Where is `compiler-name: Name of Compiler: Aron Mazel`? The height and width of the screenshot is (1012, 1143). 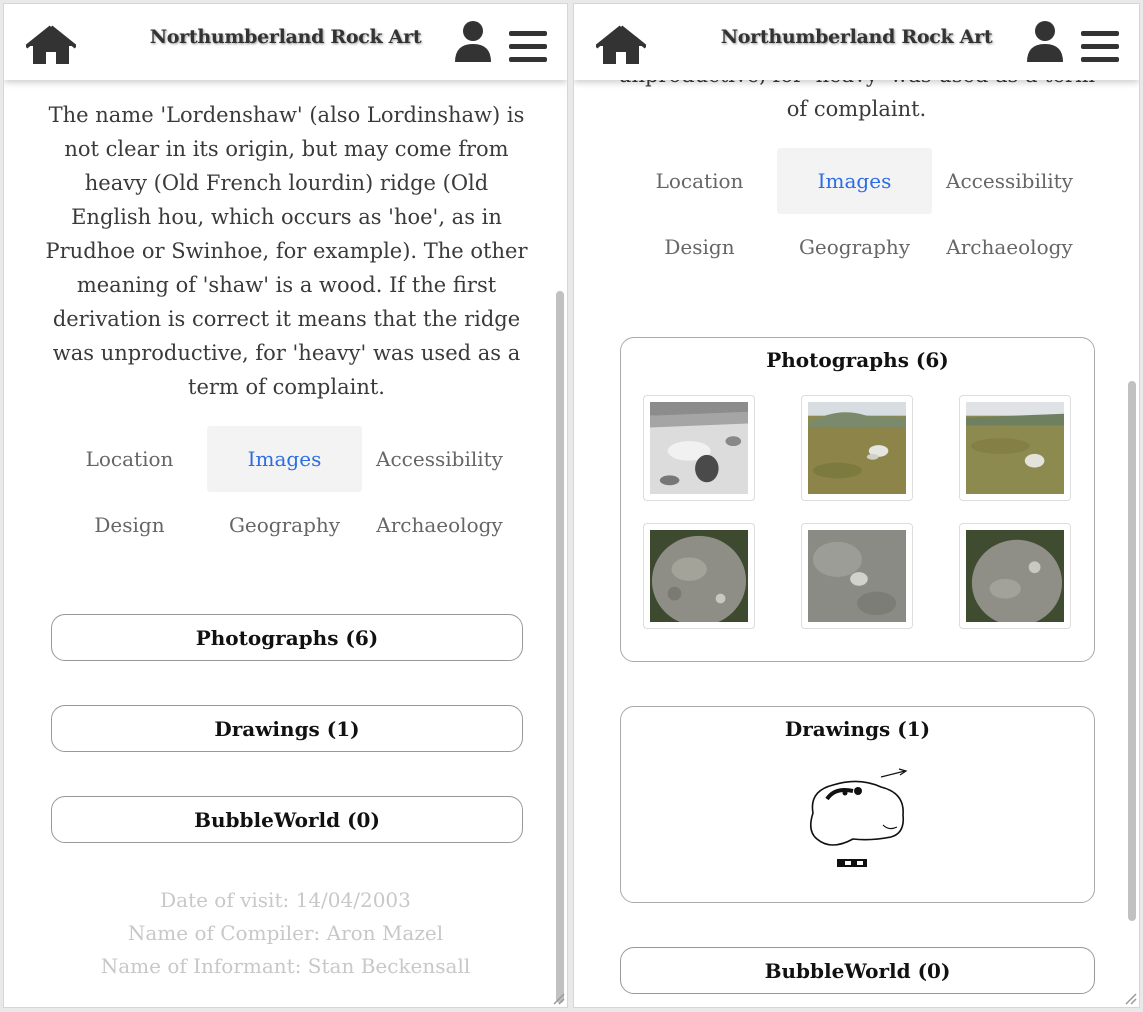 compiler-name: Name of Compiler: Aron Mazel is located at coordinates (285, 933).